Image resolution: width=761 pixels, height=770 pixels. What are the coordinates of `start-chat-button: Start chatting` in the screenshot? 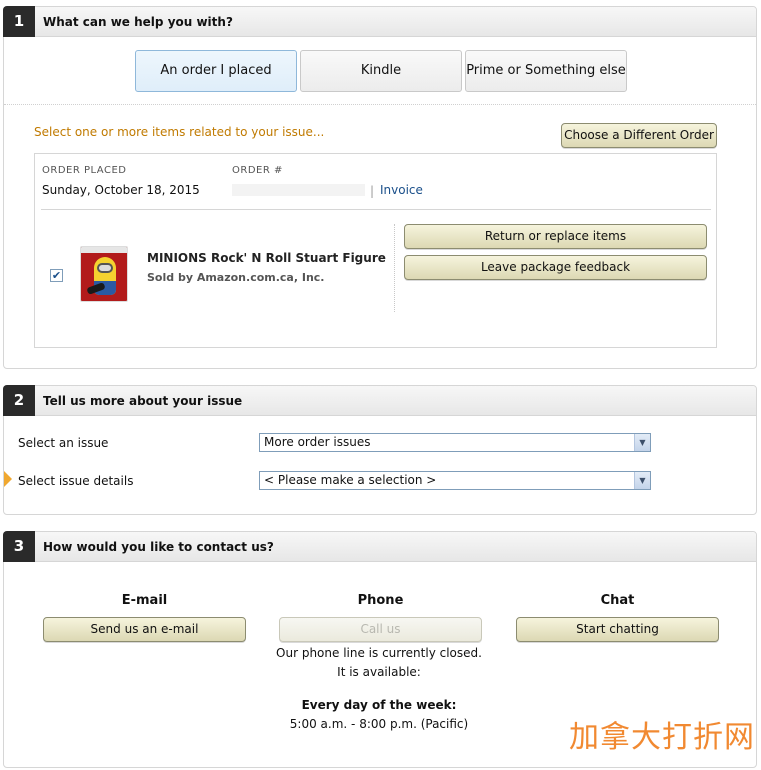 It's located at (617, 629).